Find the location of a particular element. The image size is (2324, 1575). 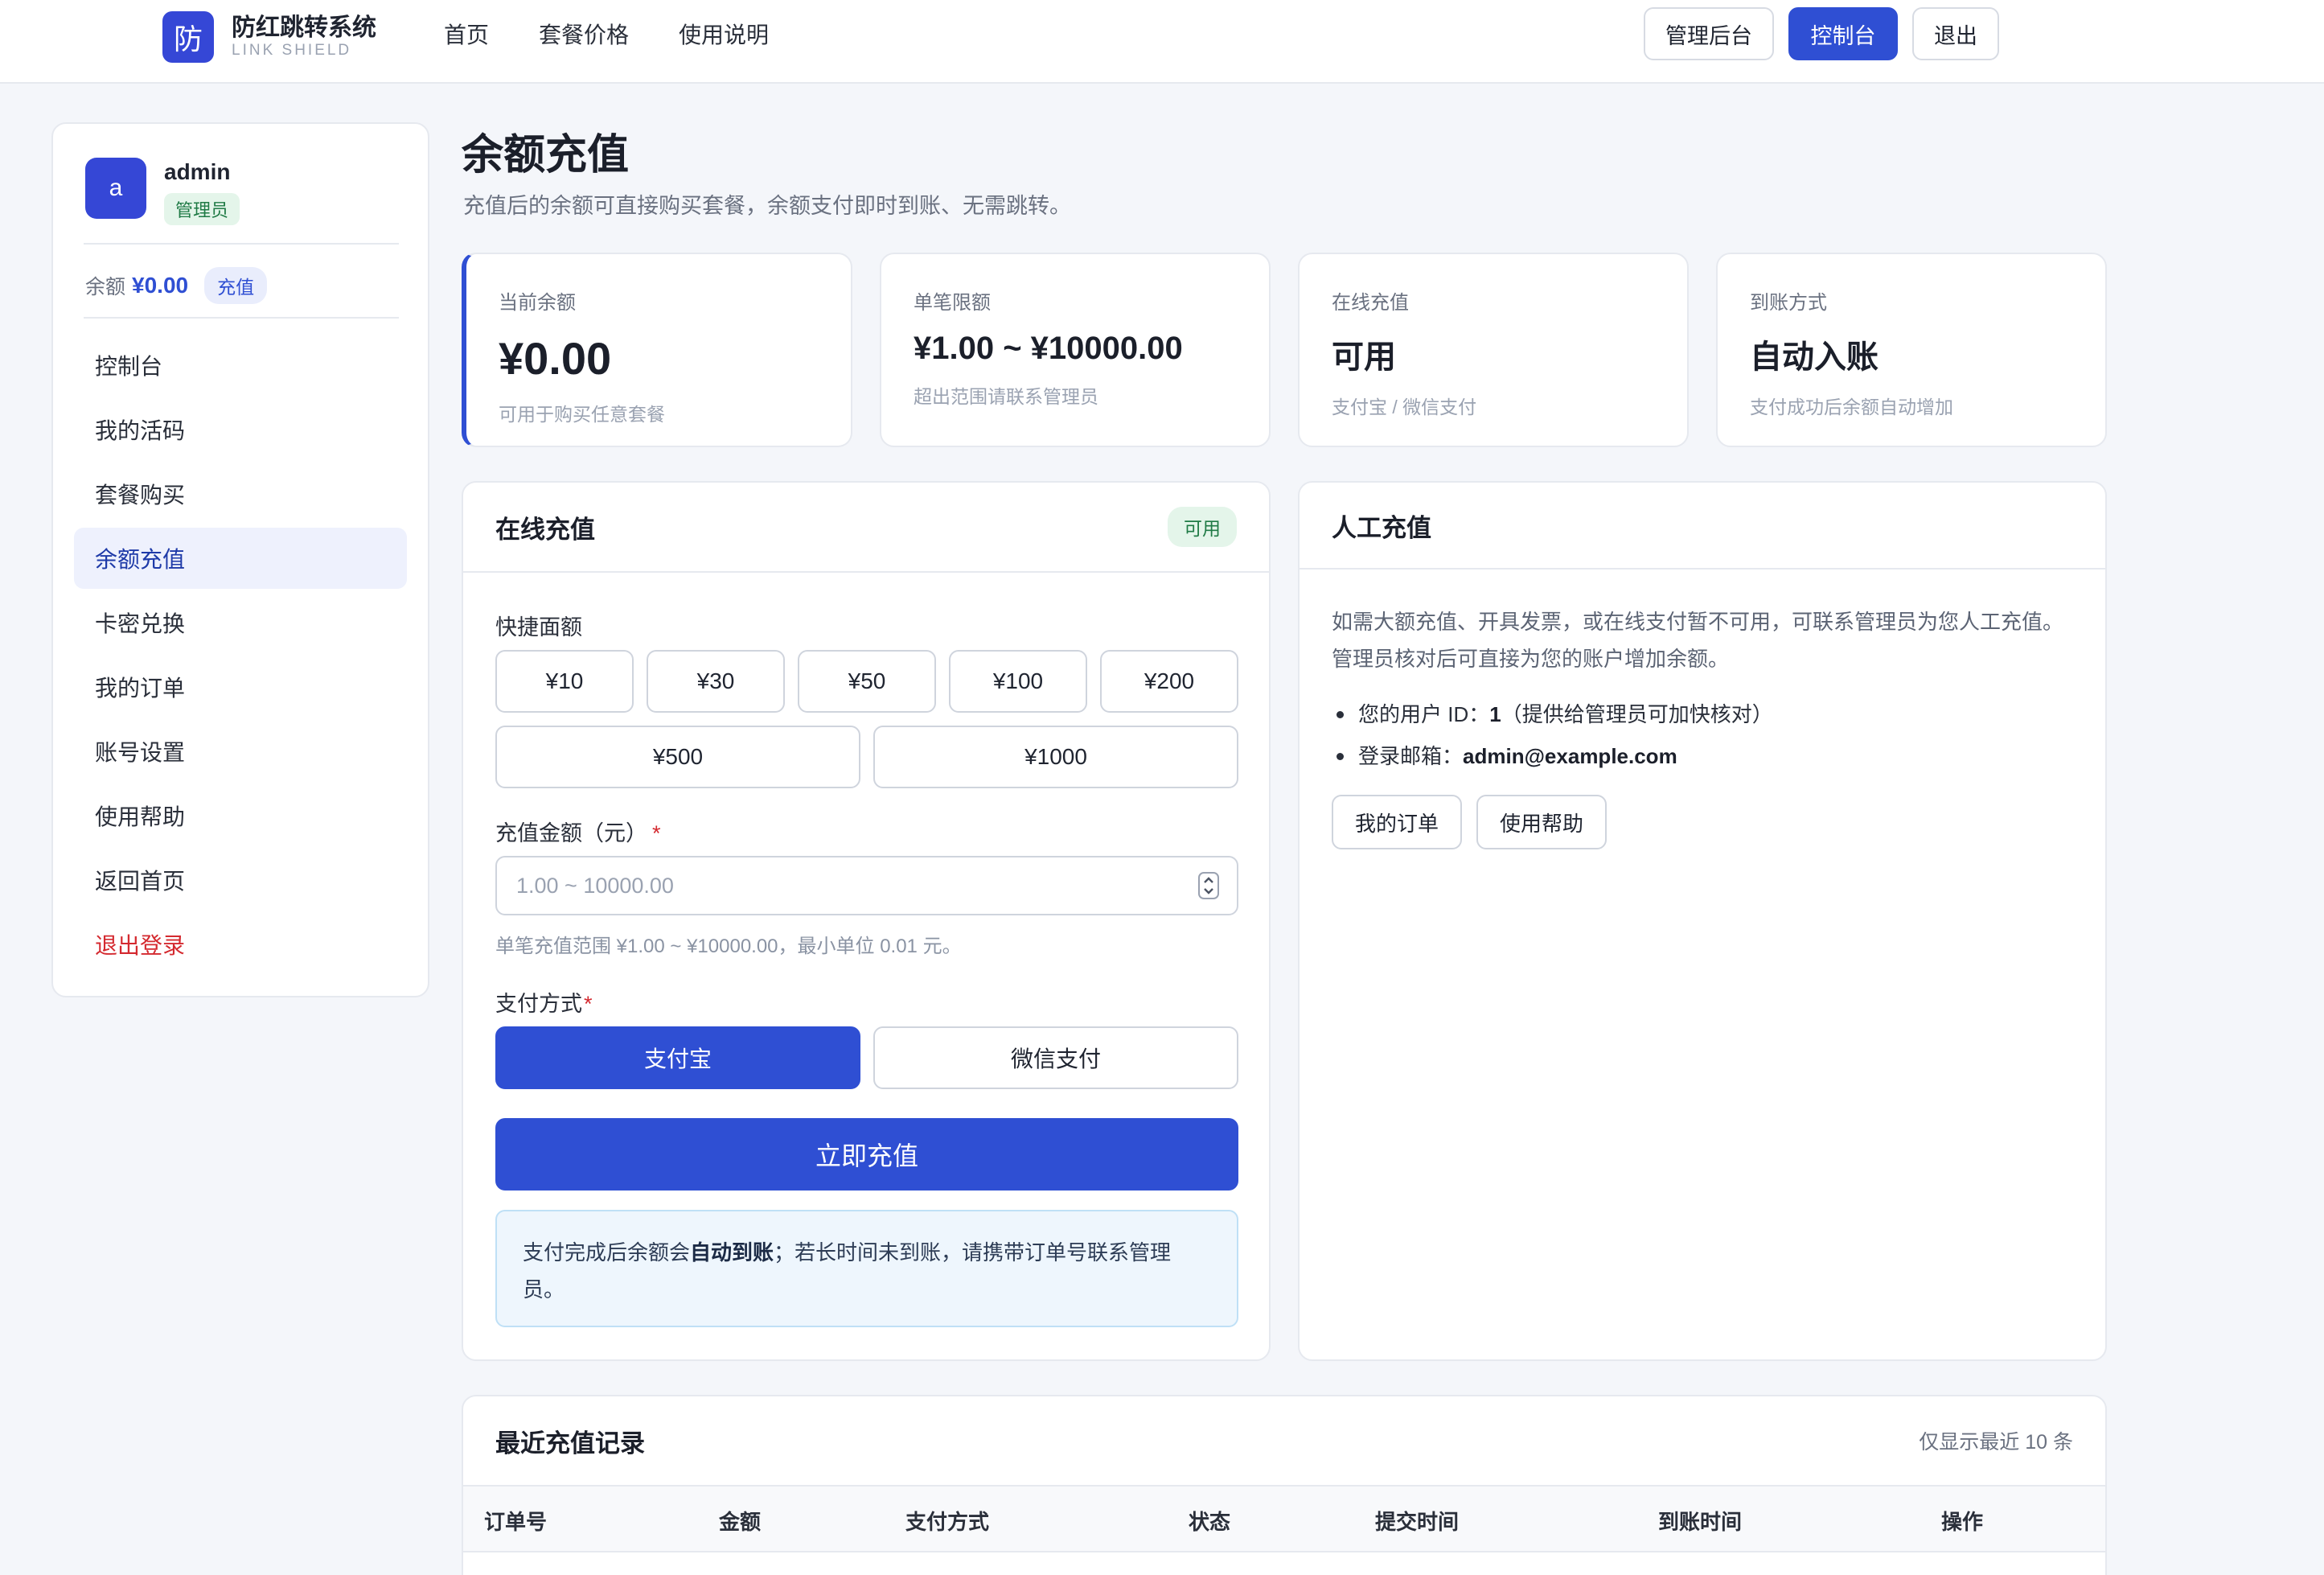

pay-method-label: 支付方式* is located at coordinates (544, 1004).